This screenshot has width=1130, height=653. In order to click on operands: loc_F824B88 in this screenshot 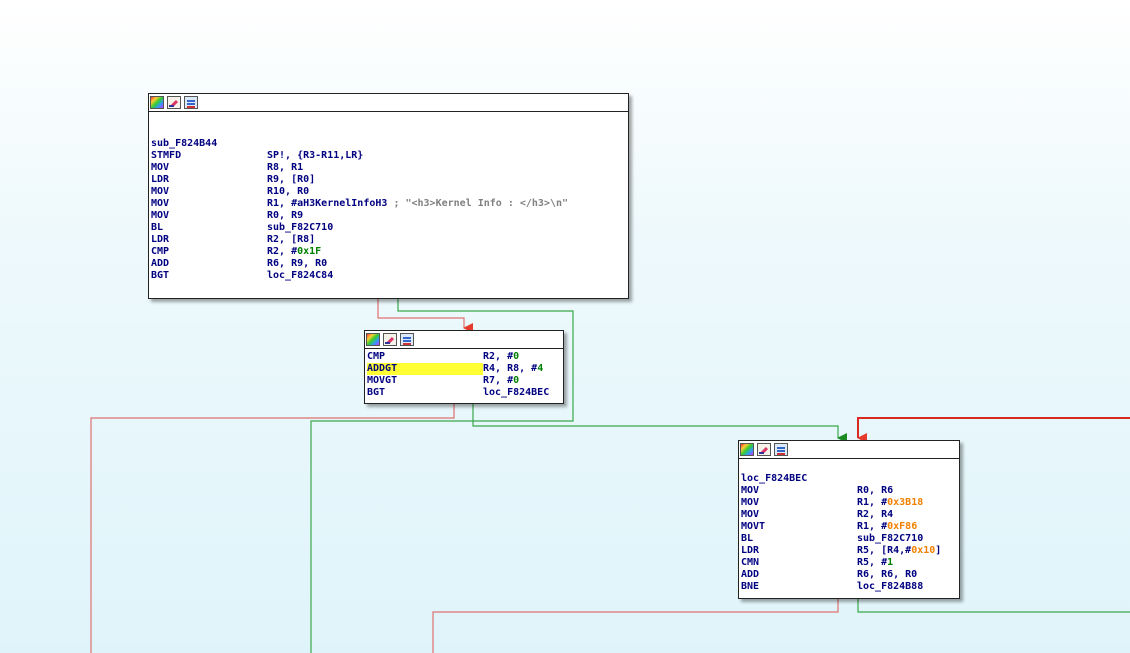, I will do `click(890, 587)`.